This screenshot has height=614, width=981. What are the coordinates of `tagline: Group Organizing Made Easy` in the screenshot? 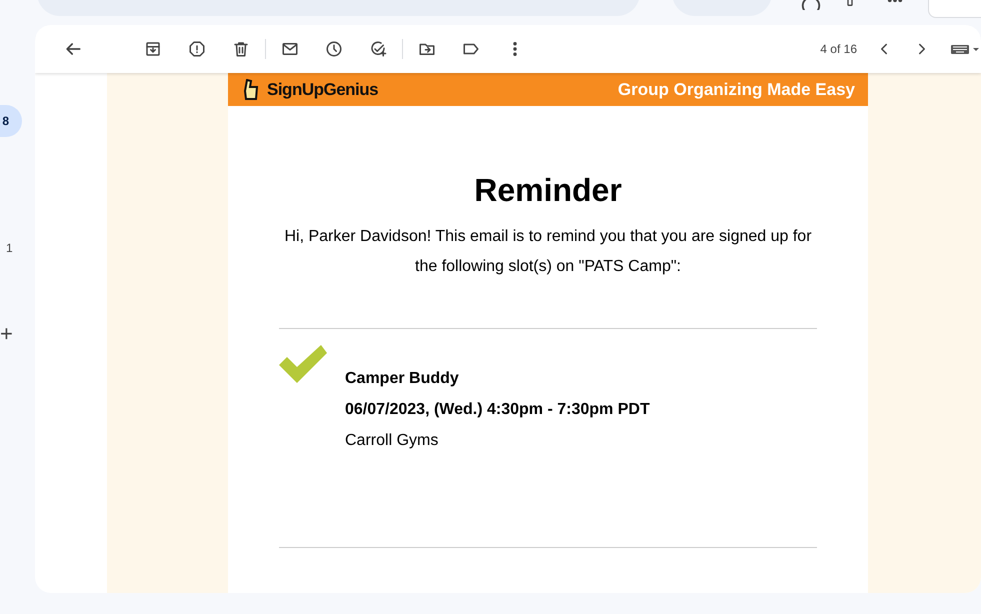 It's located at (736, 90).